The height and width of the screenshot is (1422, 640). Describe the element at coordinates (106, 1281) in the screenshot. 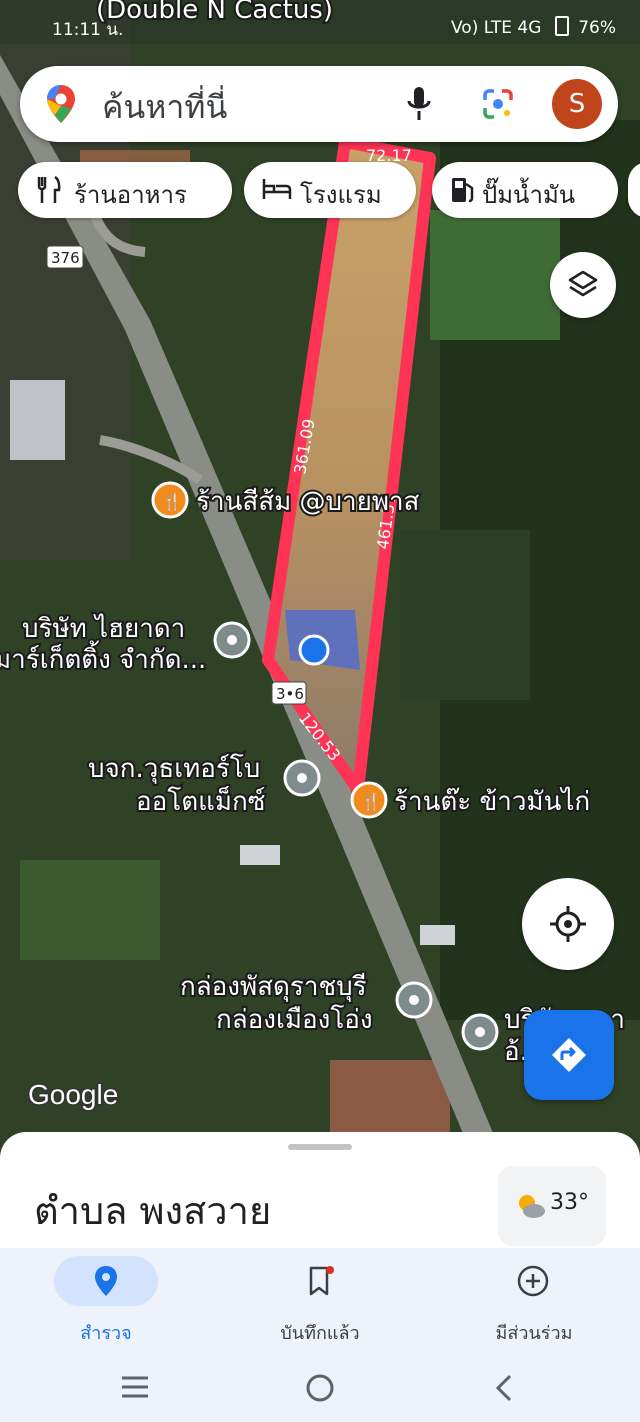

I see `explore-pin-icon` at that location.